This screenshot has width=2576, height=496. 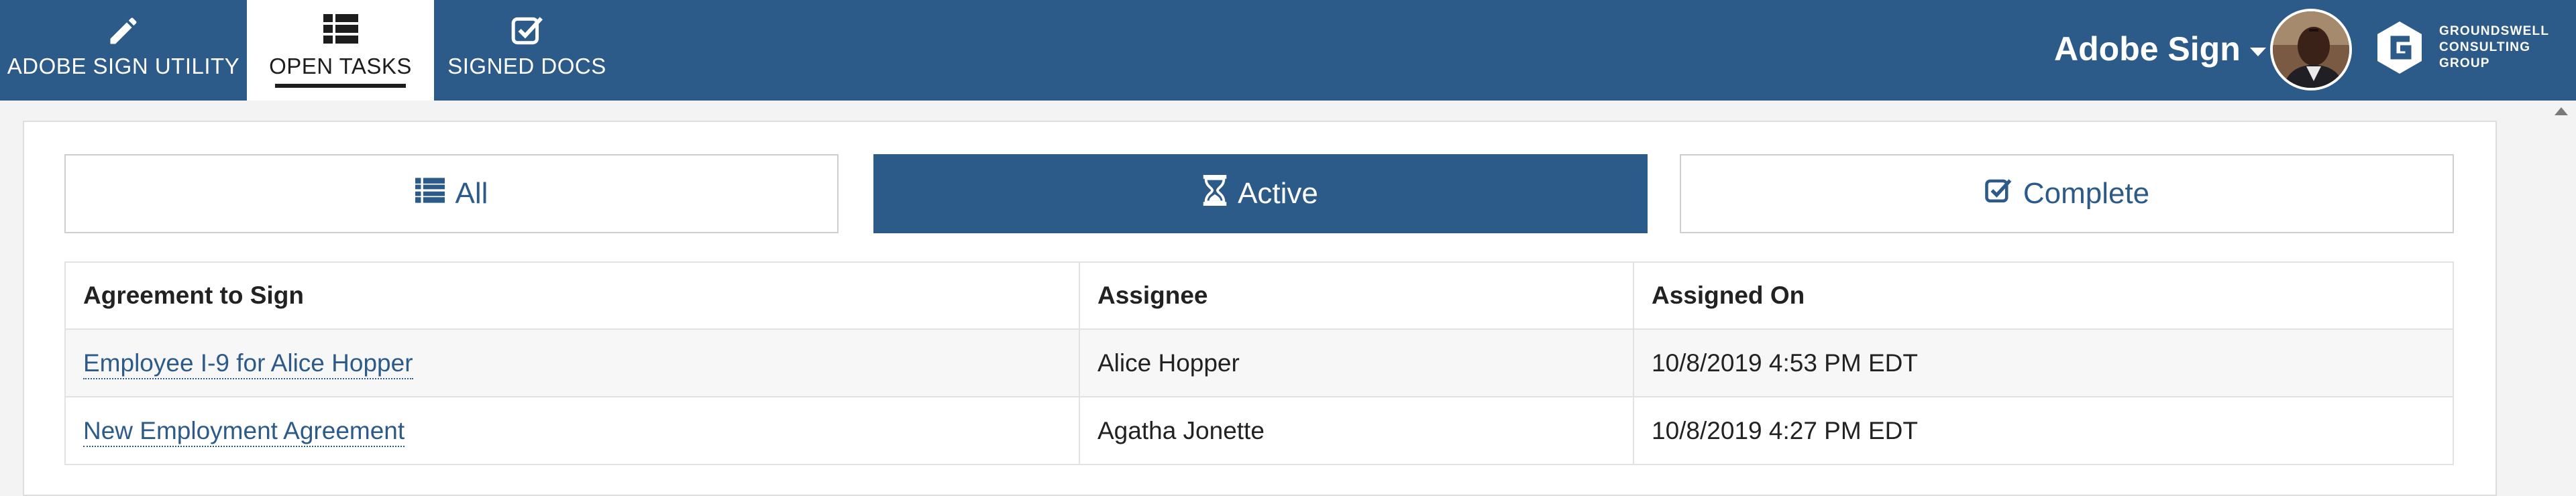 I want to click on user-menu-label: Adobe Sign, so click(x=2147, y=49).